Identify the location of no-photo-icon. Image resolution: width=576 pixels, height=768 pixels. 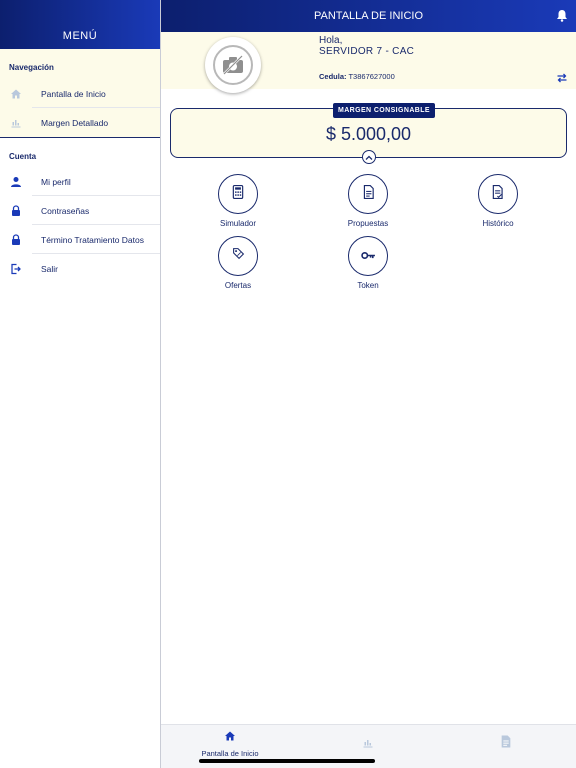
(233, 65).